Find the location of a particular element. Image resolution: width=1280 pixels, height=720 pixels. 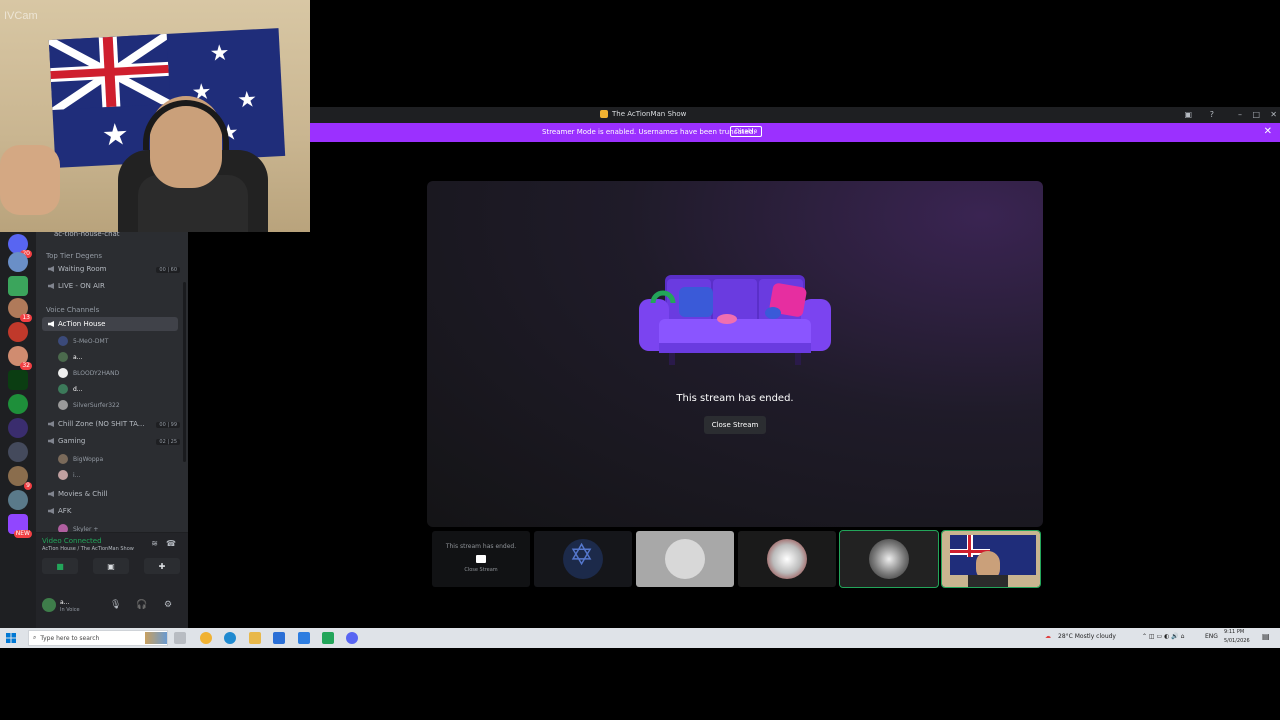

category-voice-channels: Voice Channels is located at coordinates (72, 310).